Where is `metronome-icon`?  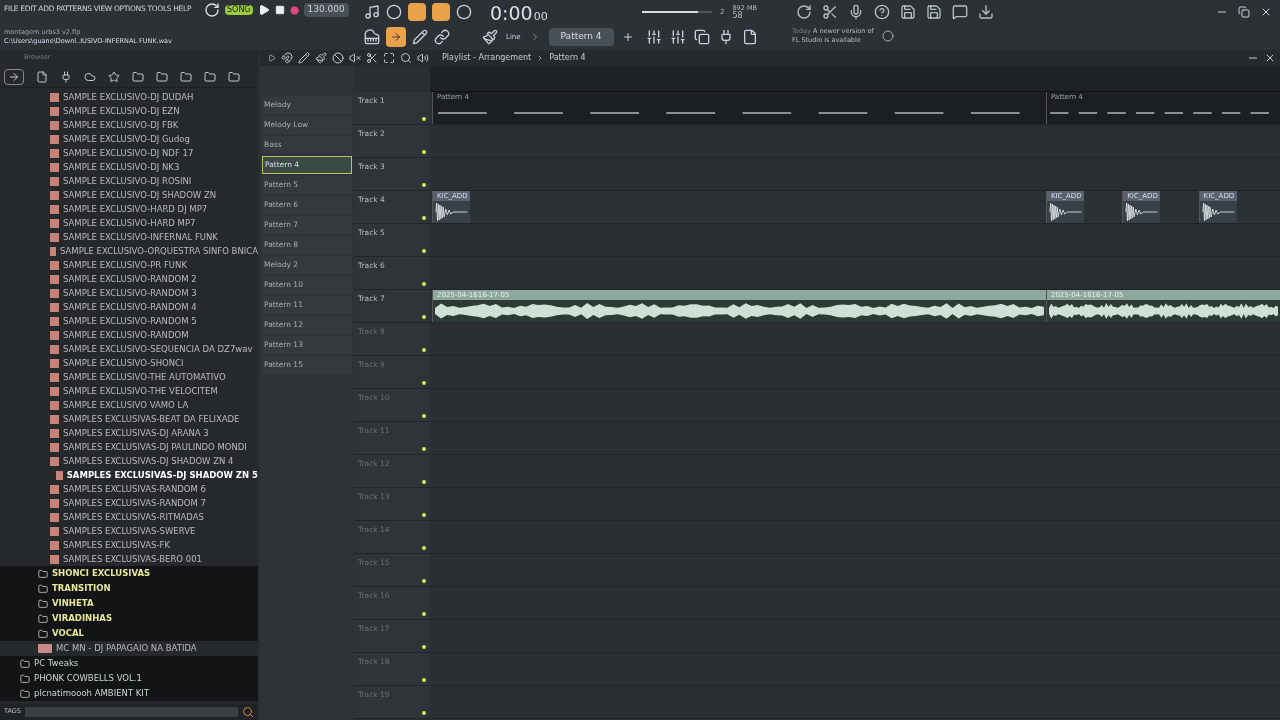
metronome-icon is located at coordinates (372, 12).